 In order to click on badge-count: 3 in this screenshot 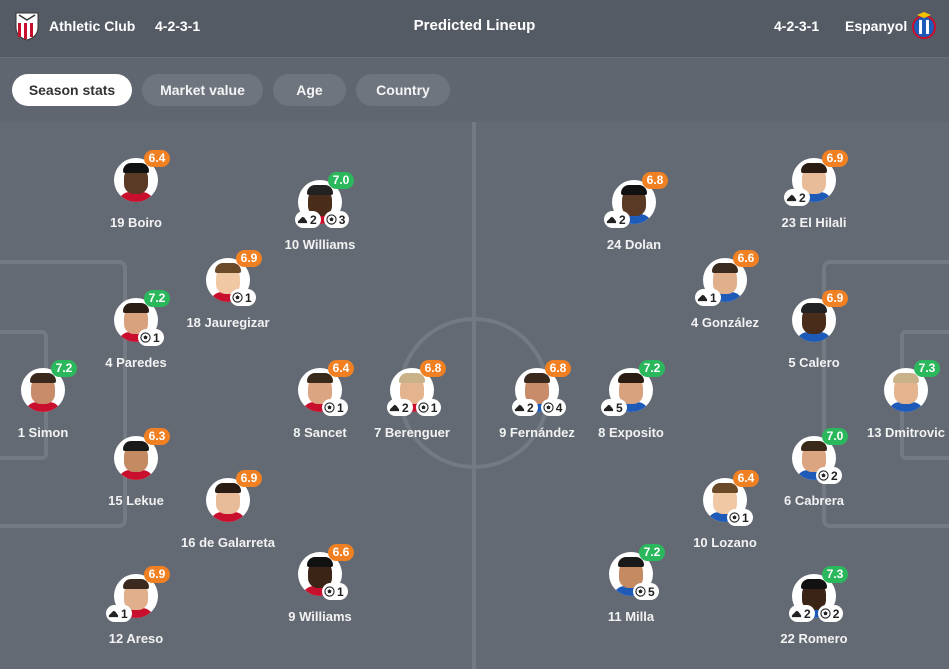, I will do `click(342, 219)`.